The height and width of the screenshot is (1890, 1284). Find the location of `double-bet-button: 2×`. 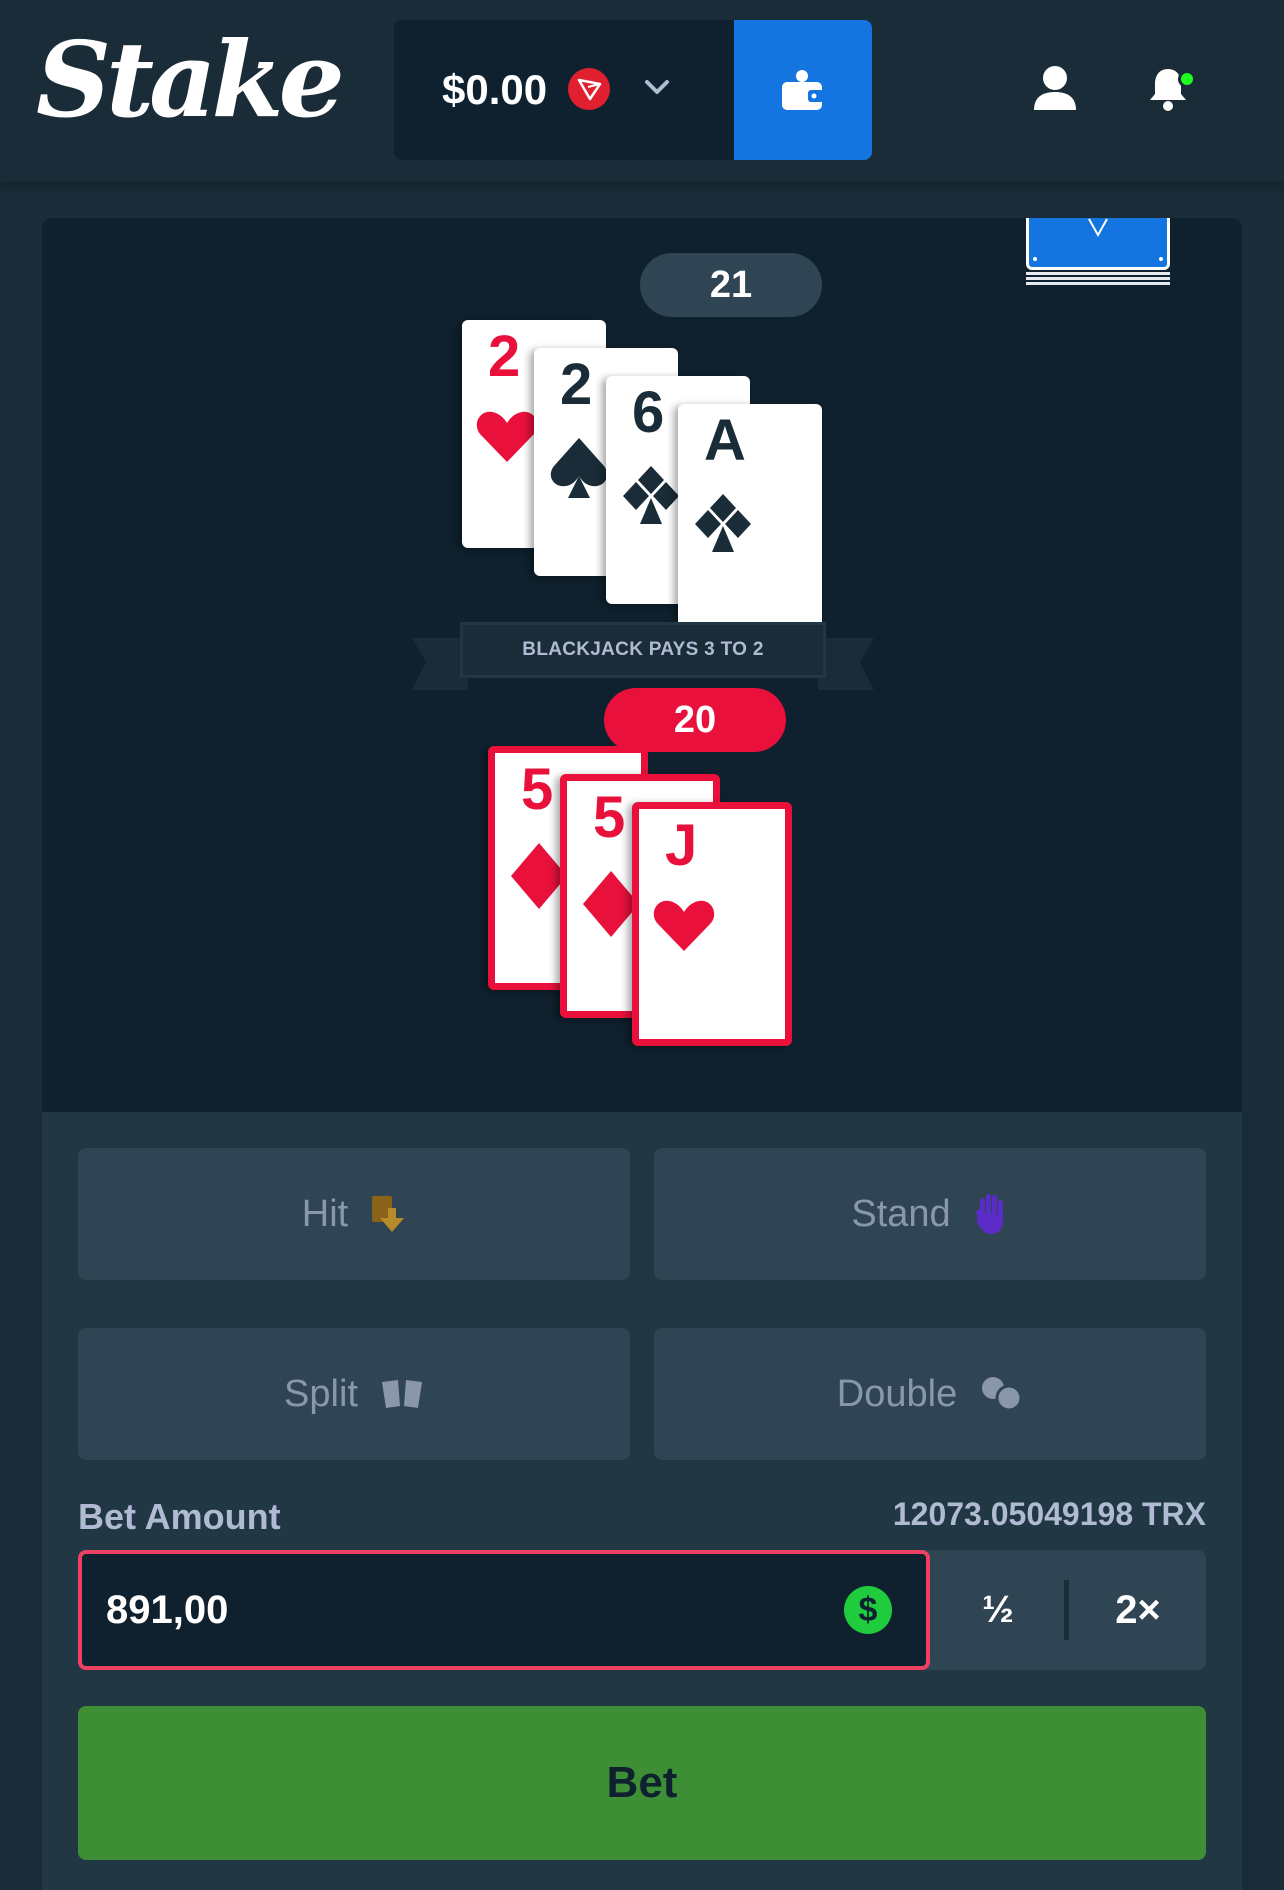

double-bet-button: 2× is located at coordinates (1138, 1610).